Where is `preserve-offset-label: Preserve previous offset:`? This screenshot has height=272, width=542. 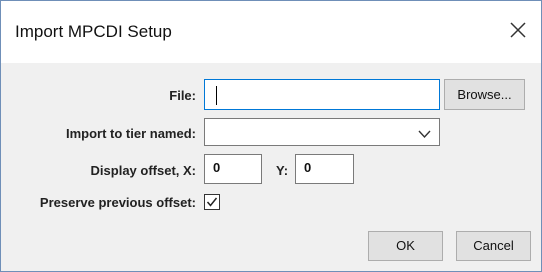 preserve-offset-label: Preserve previous offset: is located at coordinates (117, 202).